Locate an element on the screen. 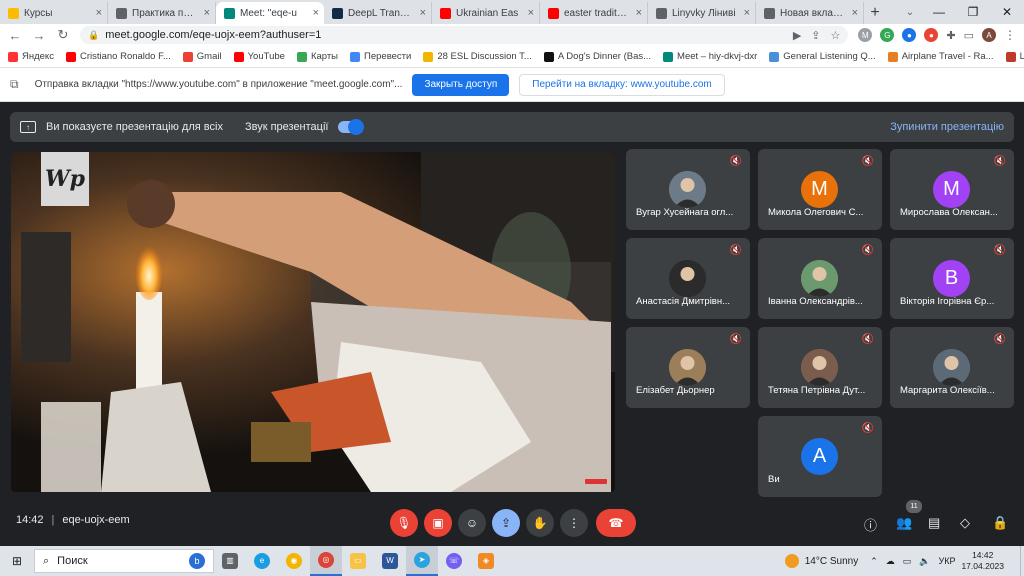  chrome-icon: ◎ is located at coordinates (326, 561).